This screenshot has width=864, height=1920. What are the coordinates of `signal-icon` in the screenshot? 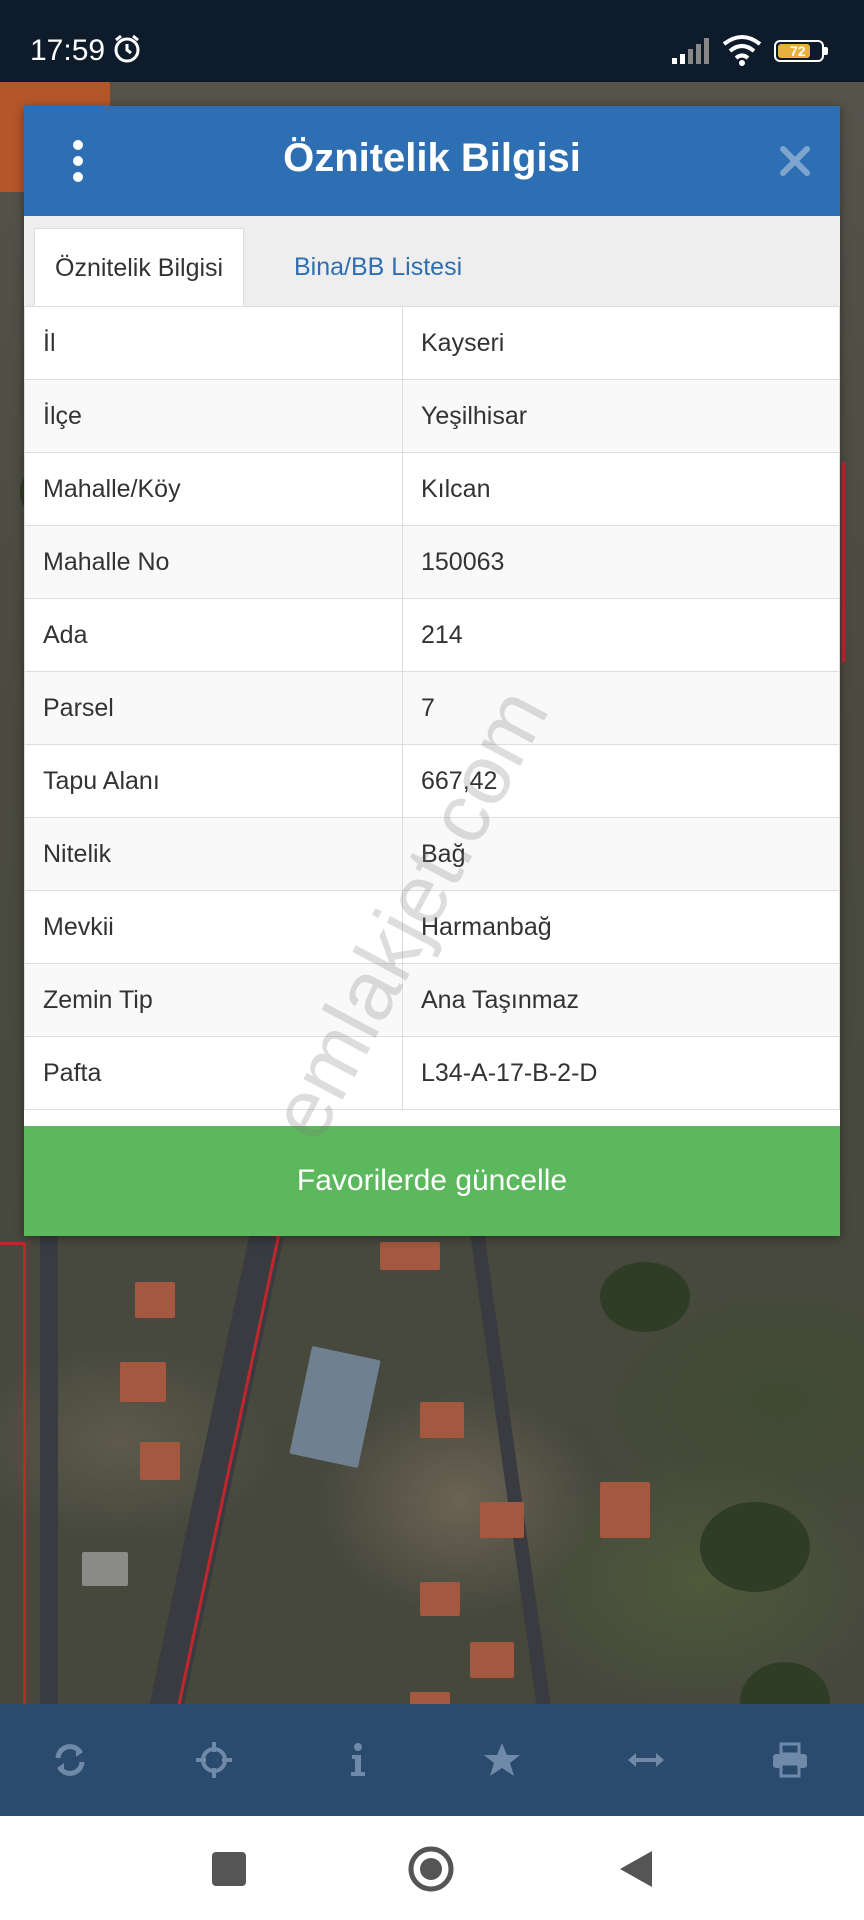 It's located at (690, 51).